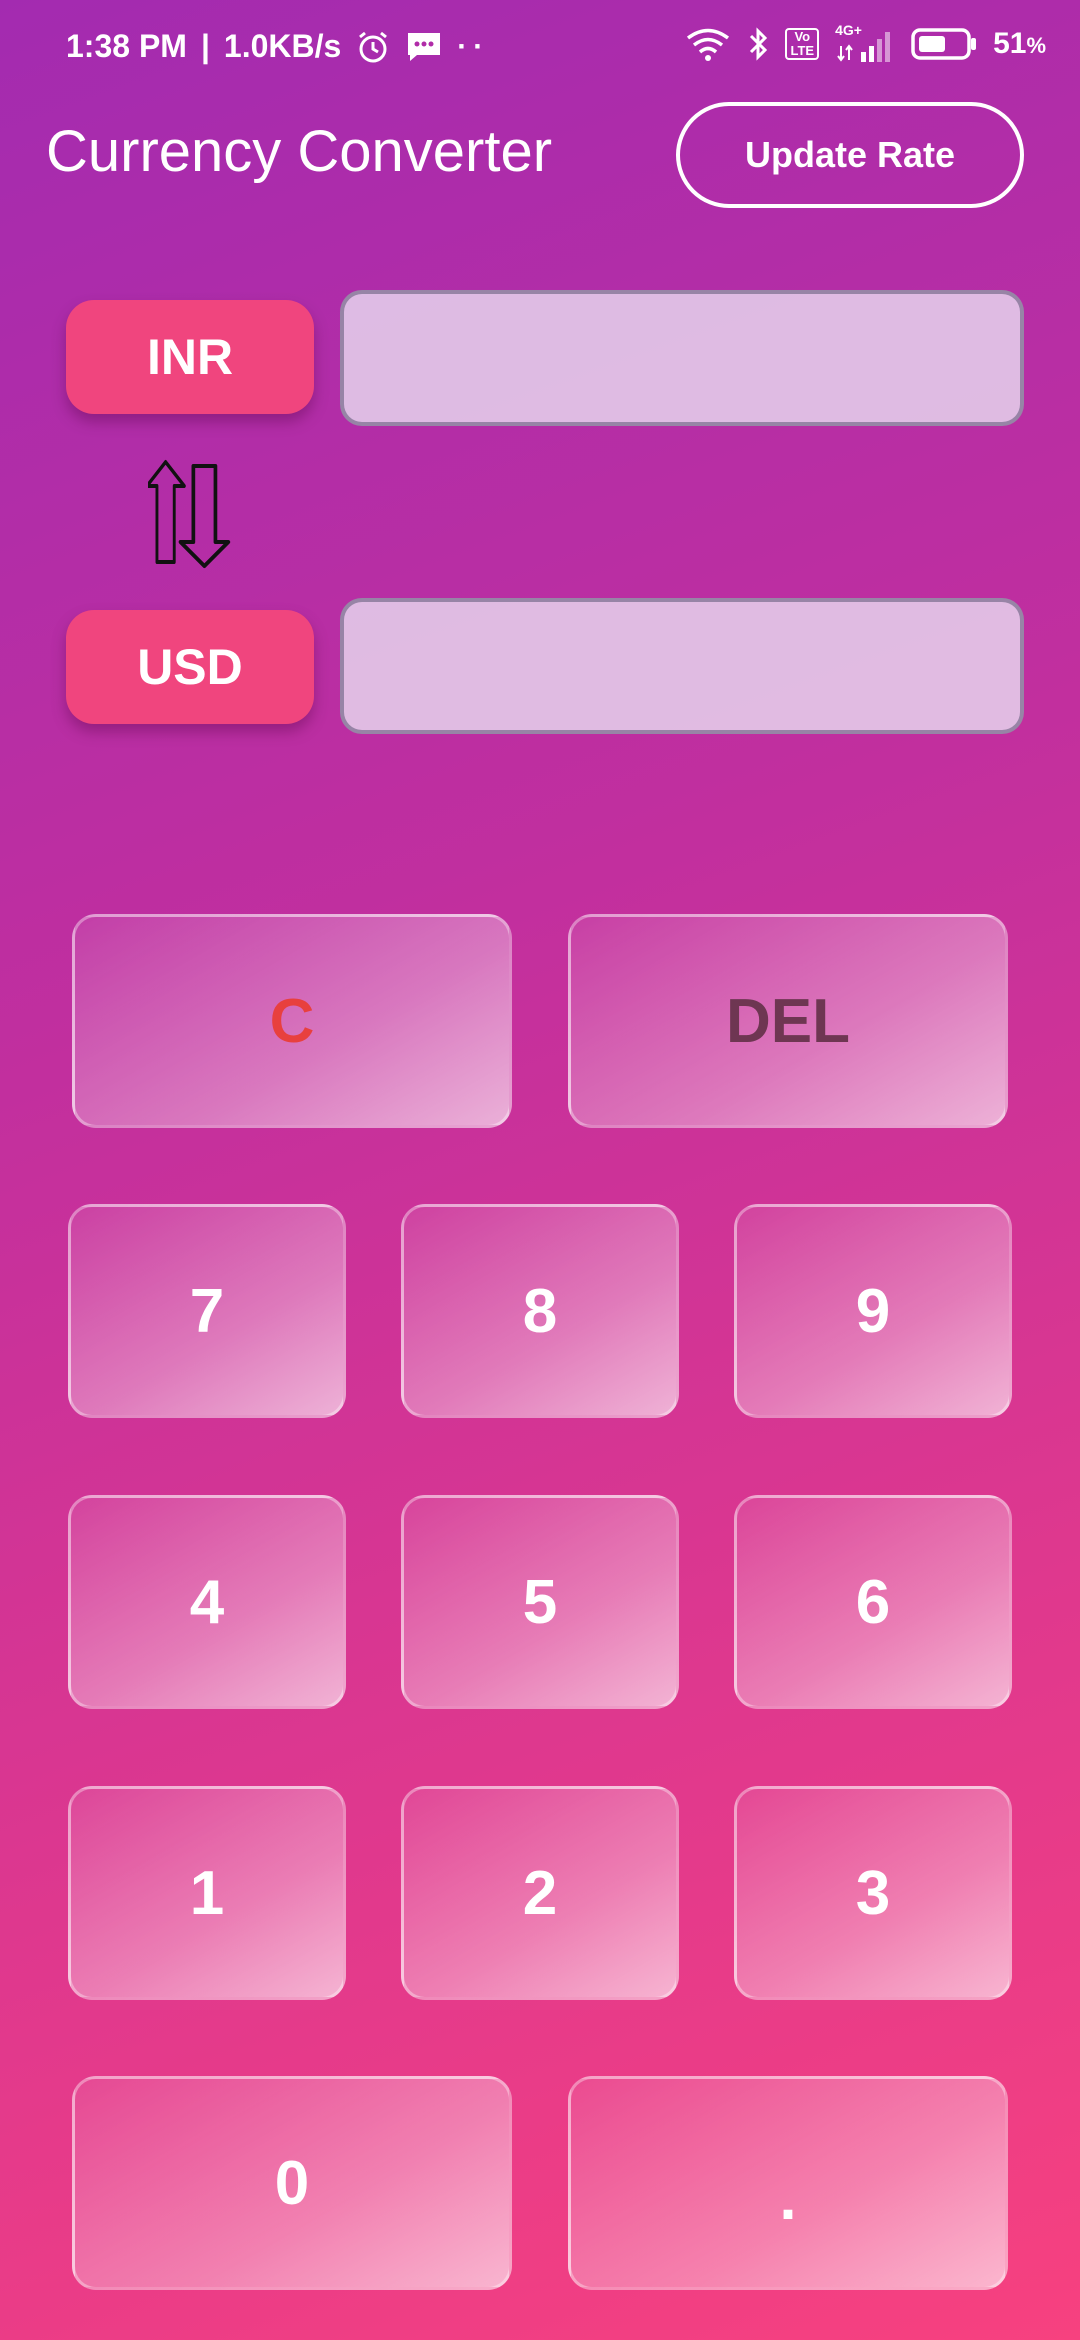 Image resolution: width=1080 pixels, height=2340 pixels. Describe the element at coordinates (850, 155) in the screenshot. I see `update-rate-button: Update Rate` at that location.